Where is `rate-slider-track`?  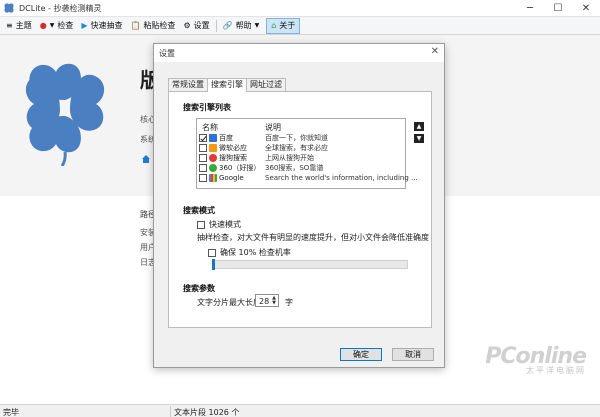 rate-slider-track is located at coordinates (310, 264).